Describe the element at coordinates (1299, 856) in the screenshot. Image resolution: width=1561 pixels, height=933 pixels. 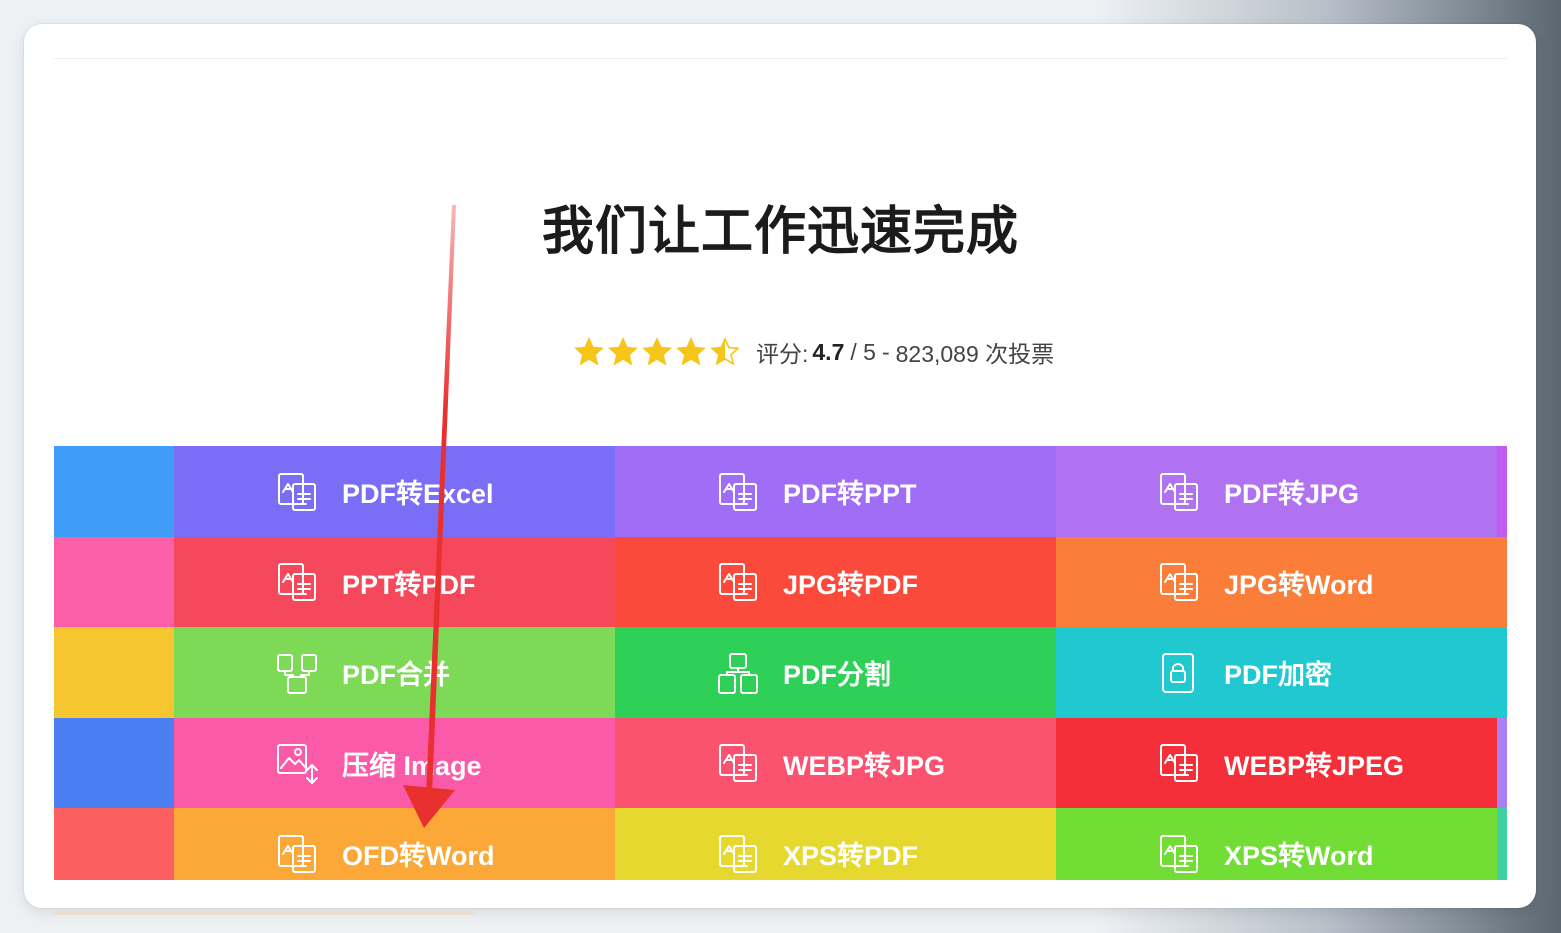
I see `tool-label: XPS转Word` at that location.